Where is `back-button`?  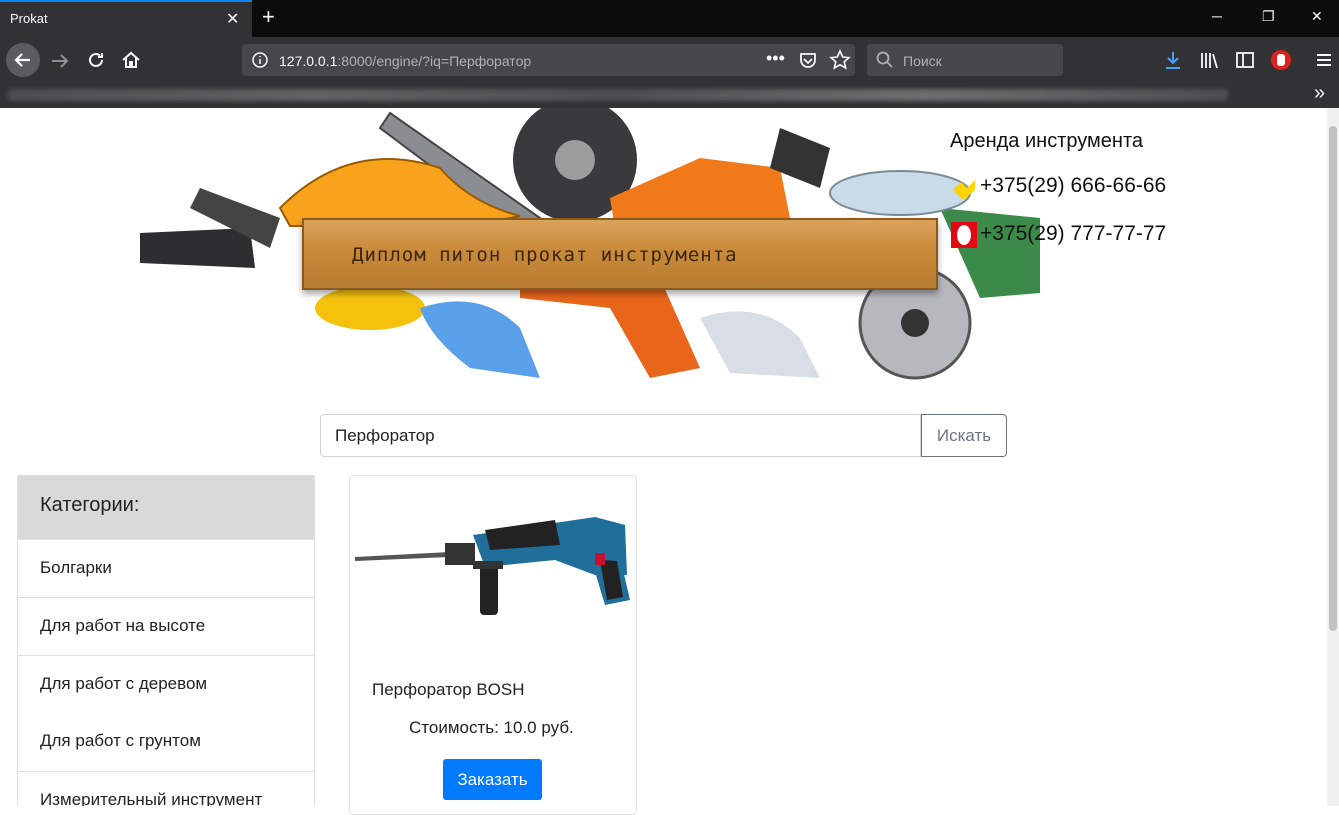
back-button is located at coordinates (23, 60).